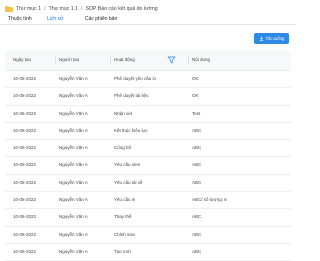 This screenshot has width=320, height=261. What do you see at coordinates (20, 19) in the screenshot?
I see `tab-properties: Thuộc tính` at bounding box center [20, 19].